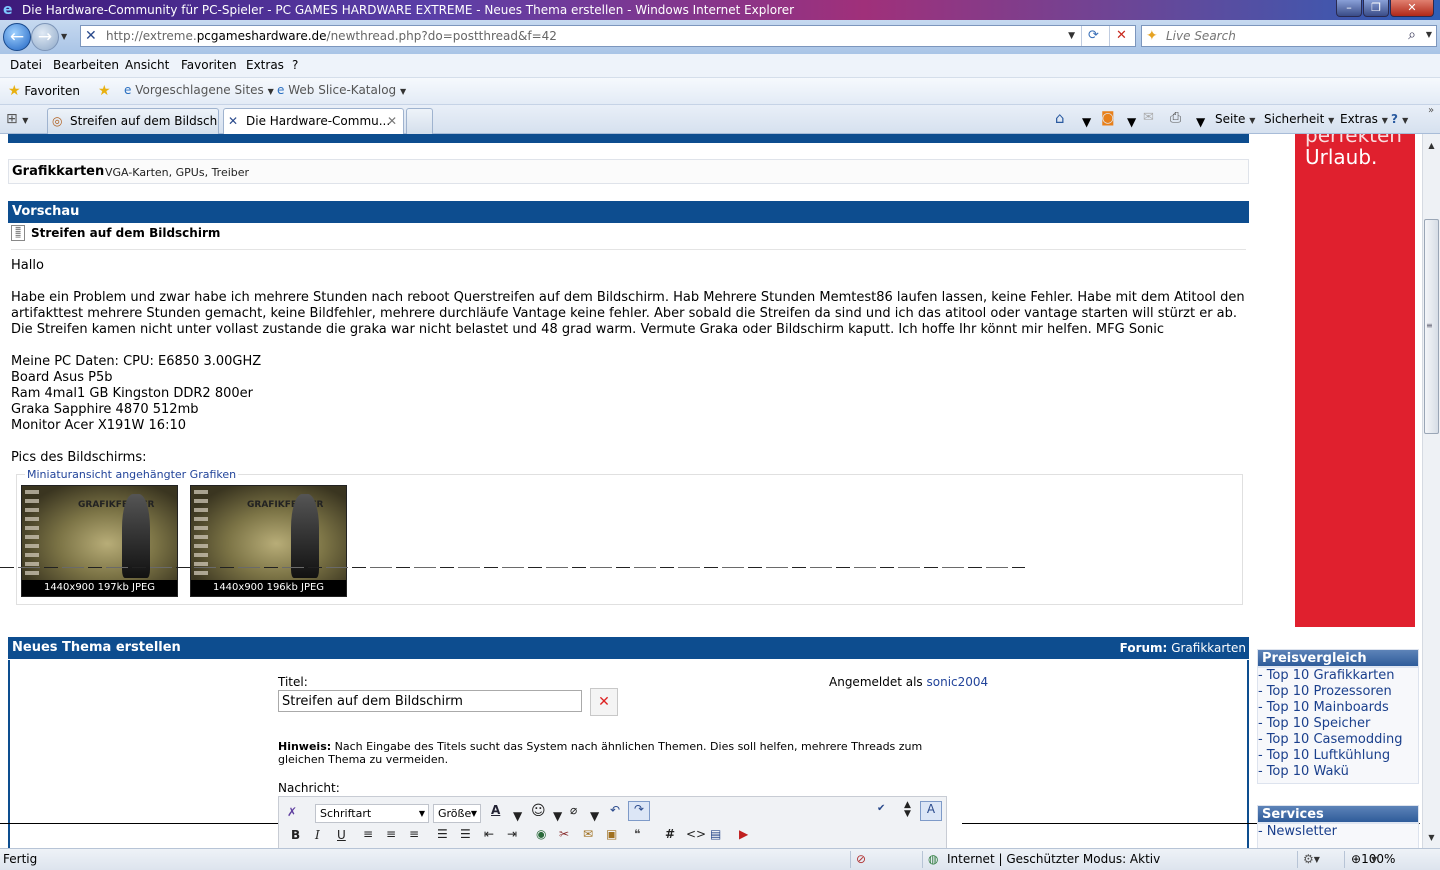 This screenshot has width=1440, height=870. What do you see at coordinates (209, 65) in the screenshot?
I see `menu-favoriten: Favoriten` at bounding box center [209, 65].